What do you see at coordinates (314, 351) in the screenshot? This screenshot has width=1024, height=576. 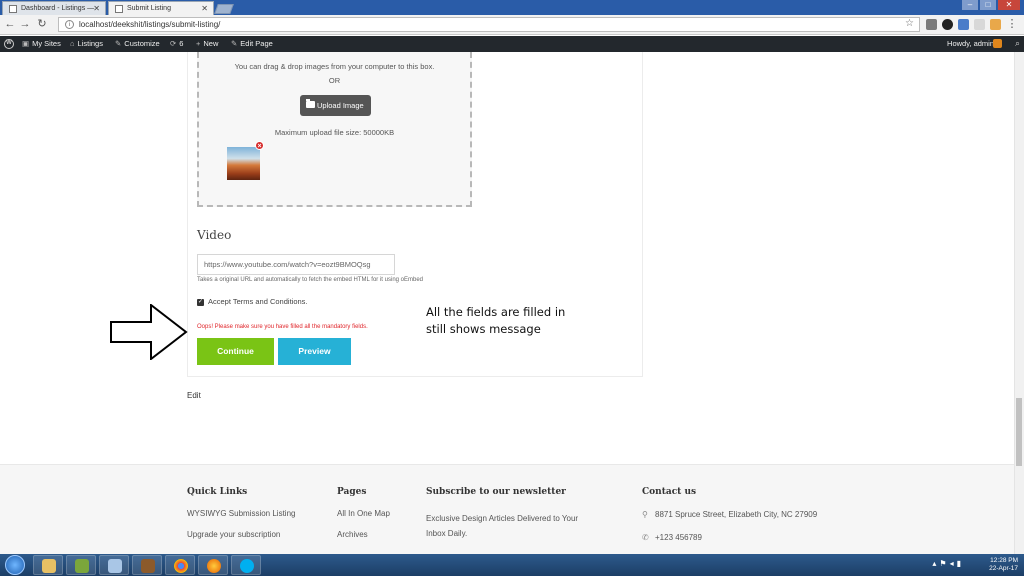 I see `preview-button: Preview` at bounding box center [314, 351].